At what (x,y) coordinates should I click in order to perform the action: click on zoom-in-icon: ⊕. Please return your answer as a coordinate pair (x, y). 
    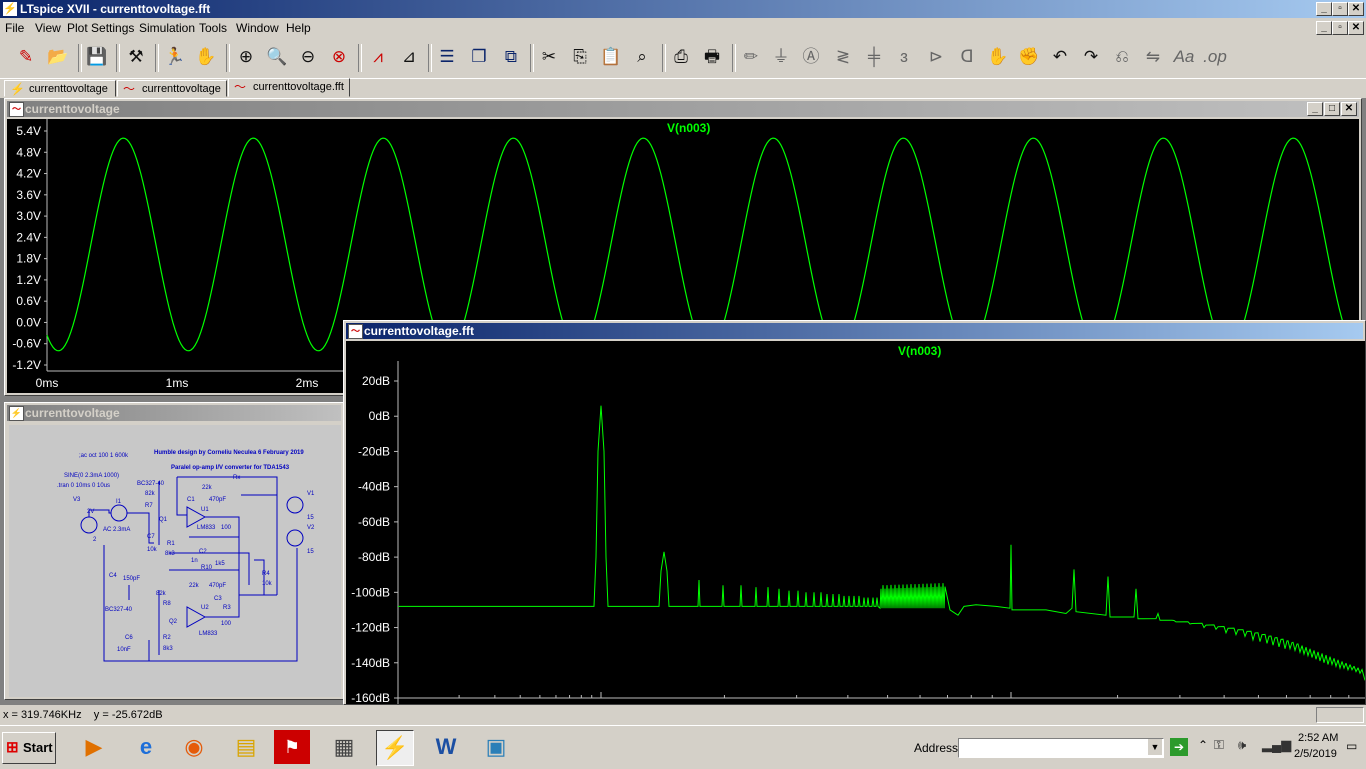
    Looking at the image, I should click on (246, 57).